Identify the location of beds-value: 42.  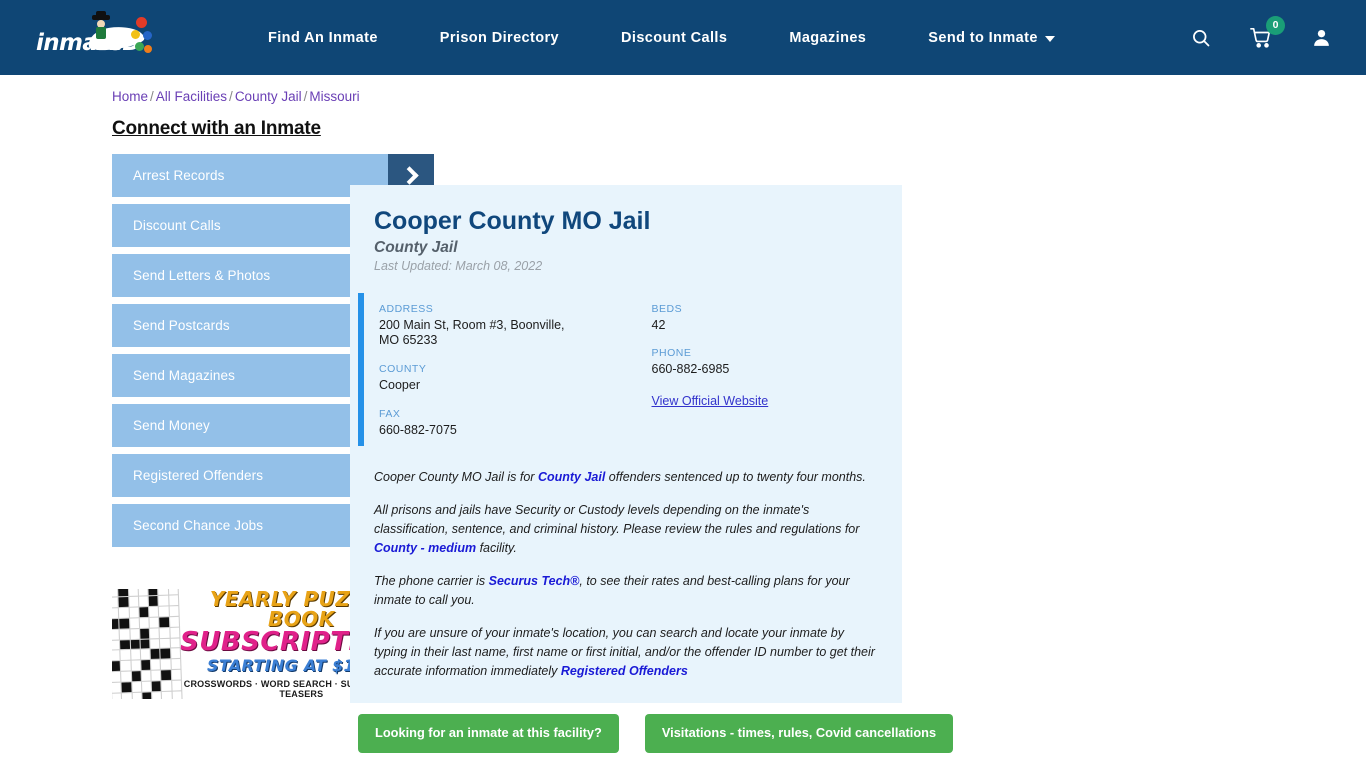
(658, 324).